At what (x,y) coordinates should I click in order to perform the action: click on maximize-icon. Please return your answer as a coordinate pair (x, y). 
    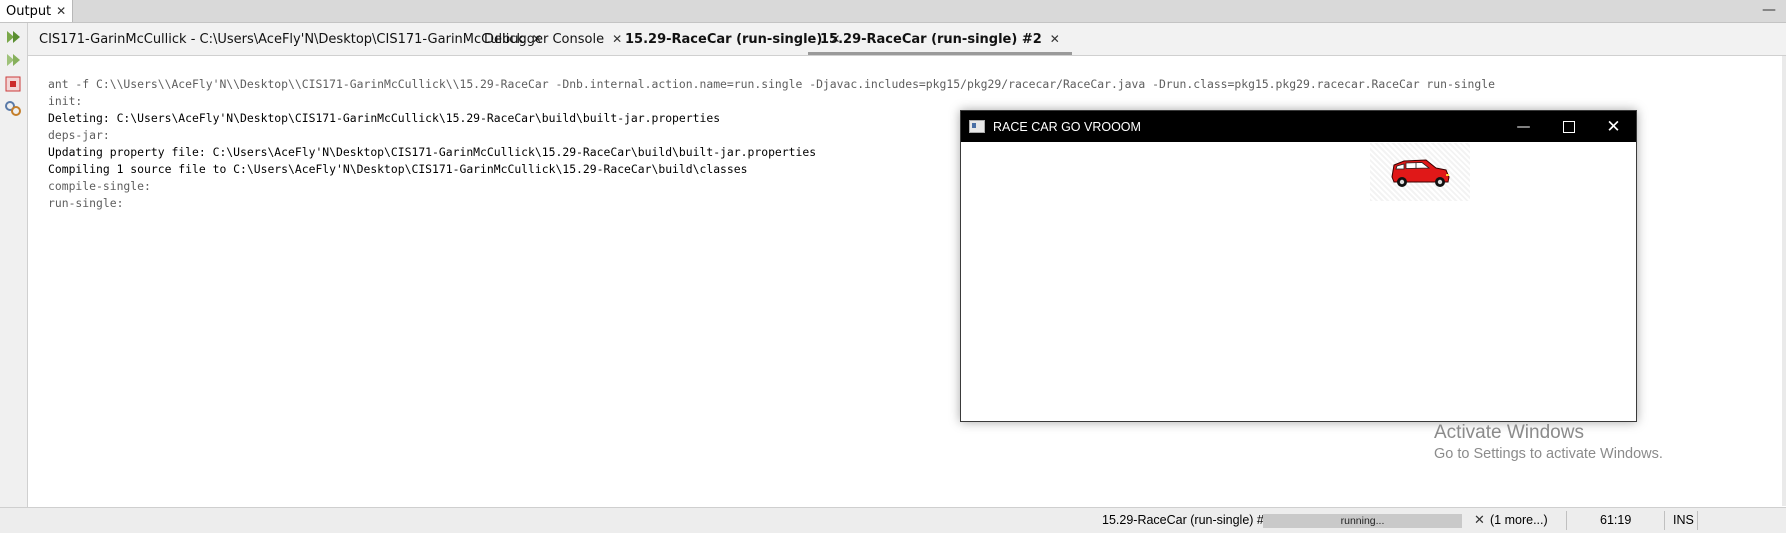
    Looking at the image, I should click on (1568, 126).